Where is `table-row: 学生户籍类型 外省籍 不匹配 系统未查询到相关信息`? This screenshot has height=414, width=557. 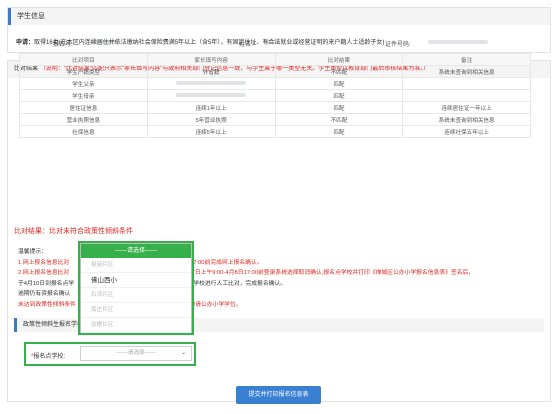
table-row: 学生户籍类型 外省籍 不匹配 系统未查询到相关信息 is located at coordinates (275, 71).